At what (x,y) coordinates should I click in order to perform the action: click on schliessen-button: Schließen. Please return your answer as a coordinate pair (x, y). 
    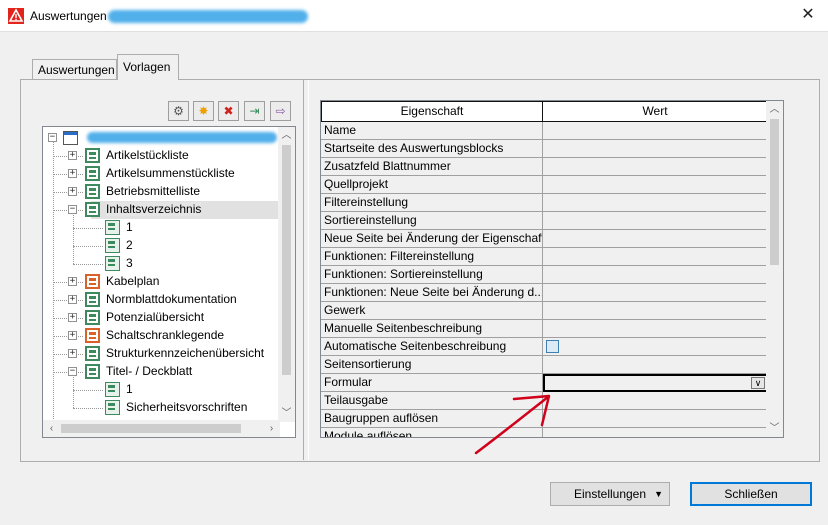
    Looking at the image, I should click on (751, 494).